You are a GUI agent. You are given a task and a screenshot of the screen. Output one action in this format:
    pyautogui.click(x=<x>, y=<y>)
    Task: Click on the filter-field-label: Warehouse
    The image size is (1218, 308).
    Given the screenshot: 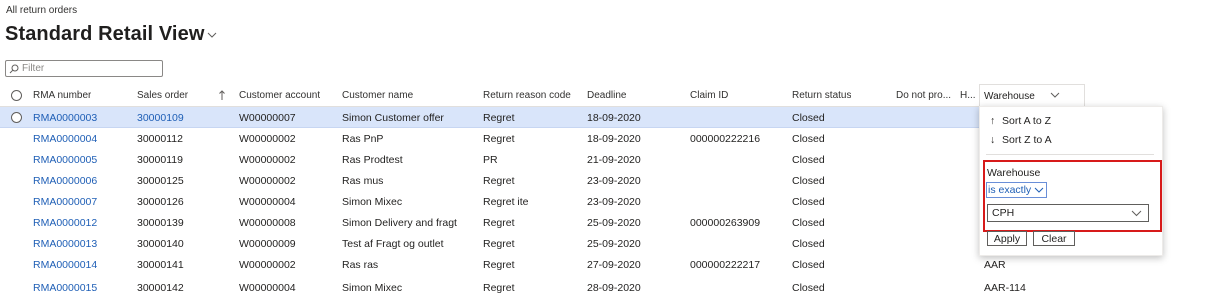 What is the action you would take?
    pyautogui.click(x=1014, y=173)
    